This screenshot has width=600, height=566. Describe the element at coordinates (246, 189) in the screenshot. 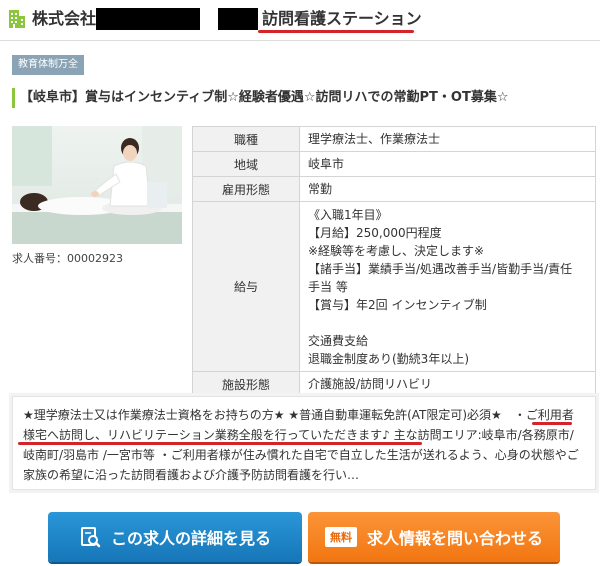

I see `row-label: 雇用形態` at that location.